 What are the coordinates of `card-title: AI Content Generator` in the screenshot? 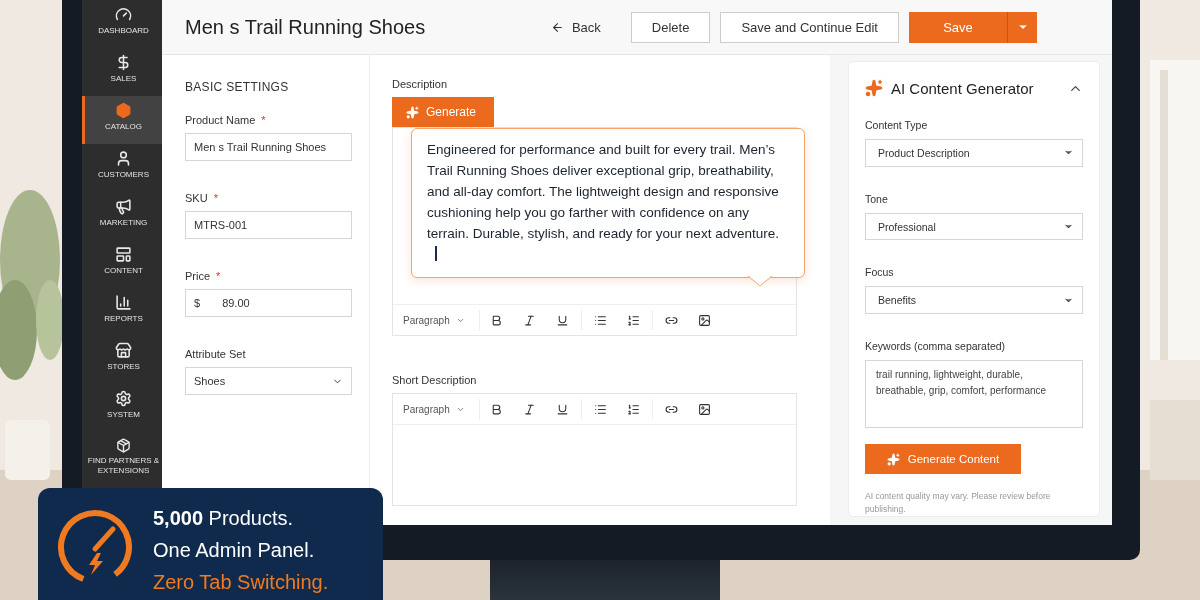 It's located at (963, 88).